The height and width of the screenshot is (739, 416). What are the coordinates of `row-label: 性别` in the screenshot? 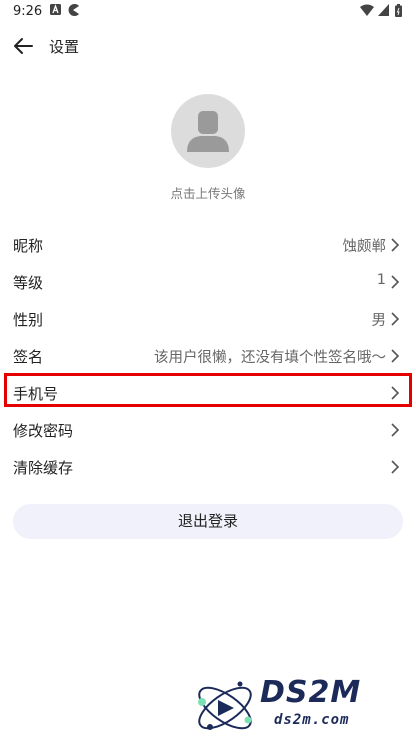 It's located at (28, 320).